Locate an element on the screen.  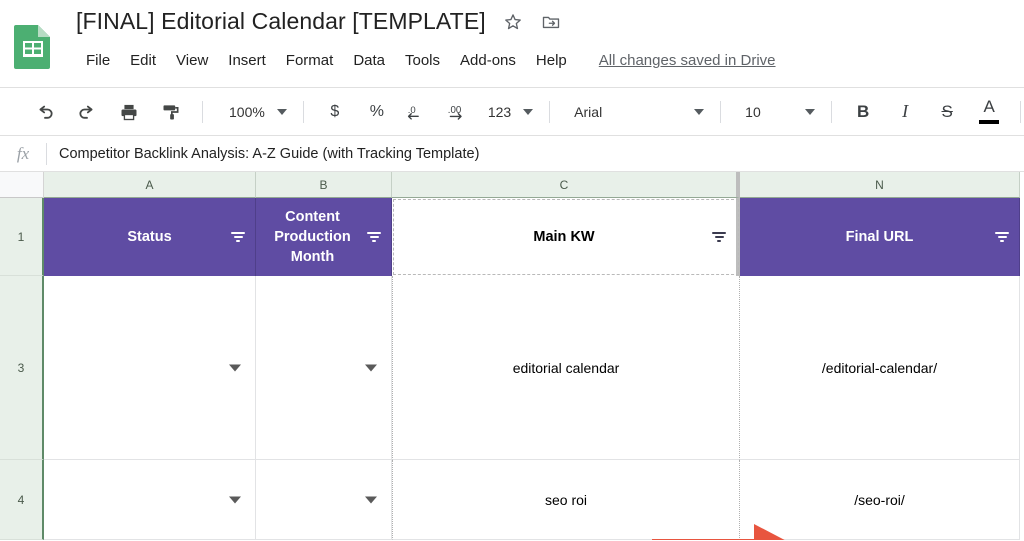
column-header-n: N is located at coordinates (880, 185).